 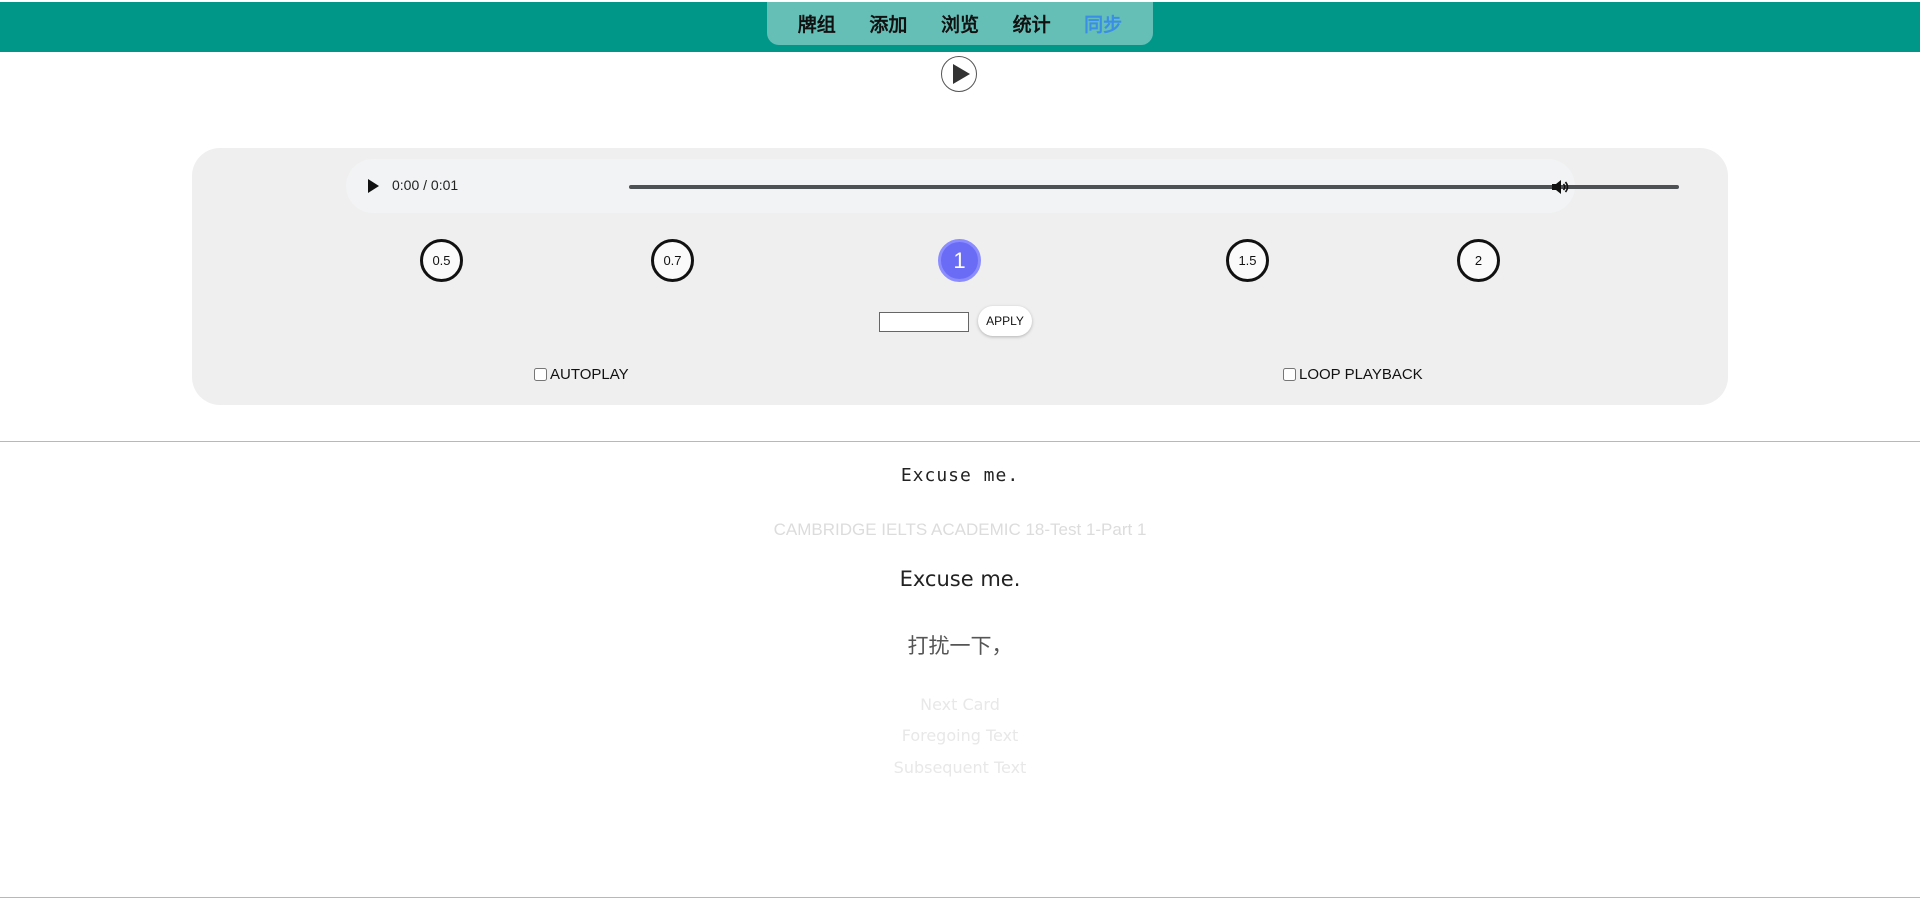 What do you see at coordinates (961, 74) in the screenshot?
I see `play-circle-icon` at bounding box center [961, 74].